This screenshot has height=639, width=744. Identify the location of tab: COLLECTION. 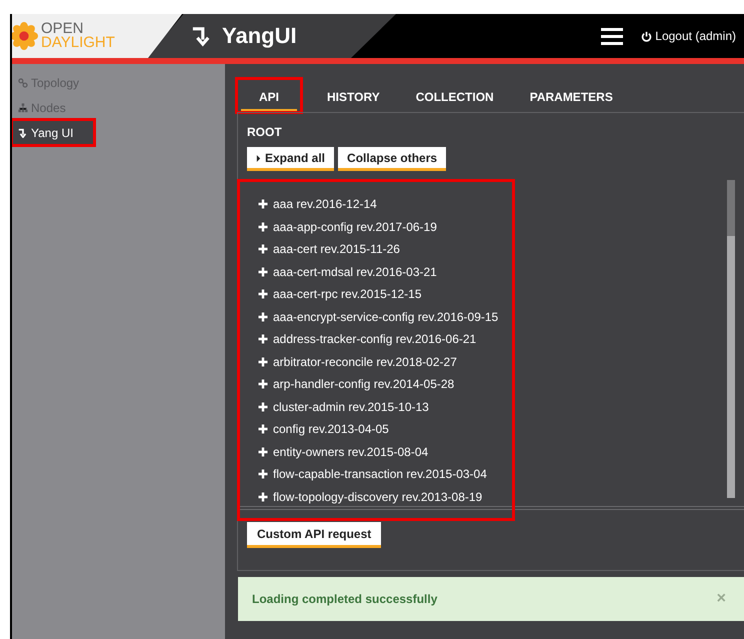
(455, 98).